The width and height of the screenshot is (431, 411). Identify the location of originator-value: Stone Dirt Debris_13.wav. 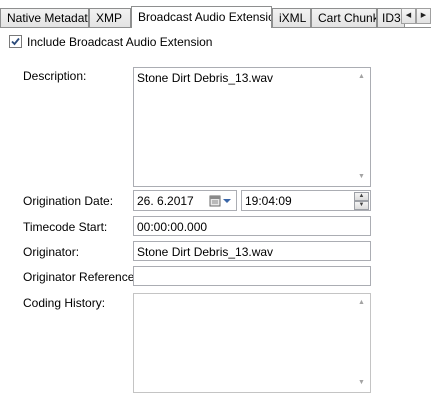
(205, 252).